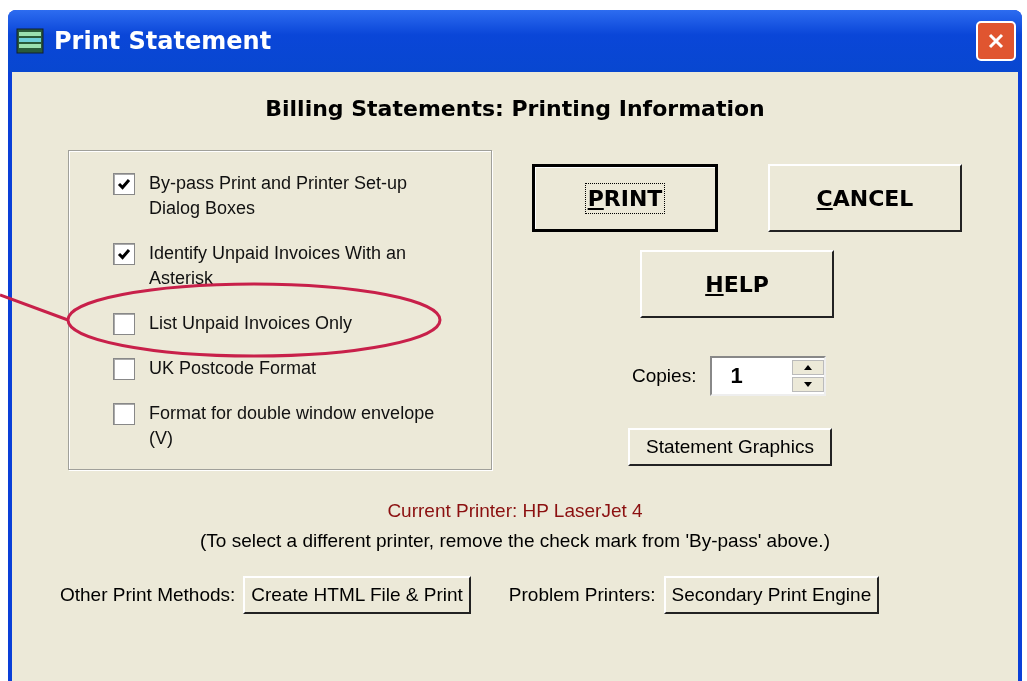 This screenshot has width=1027, height=681. What do you see at coordinates (768, 376) in the screenshot?
I see `copies-spin-field: 1` at bounding box center [768, 376].